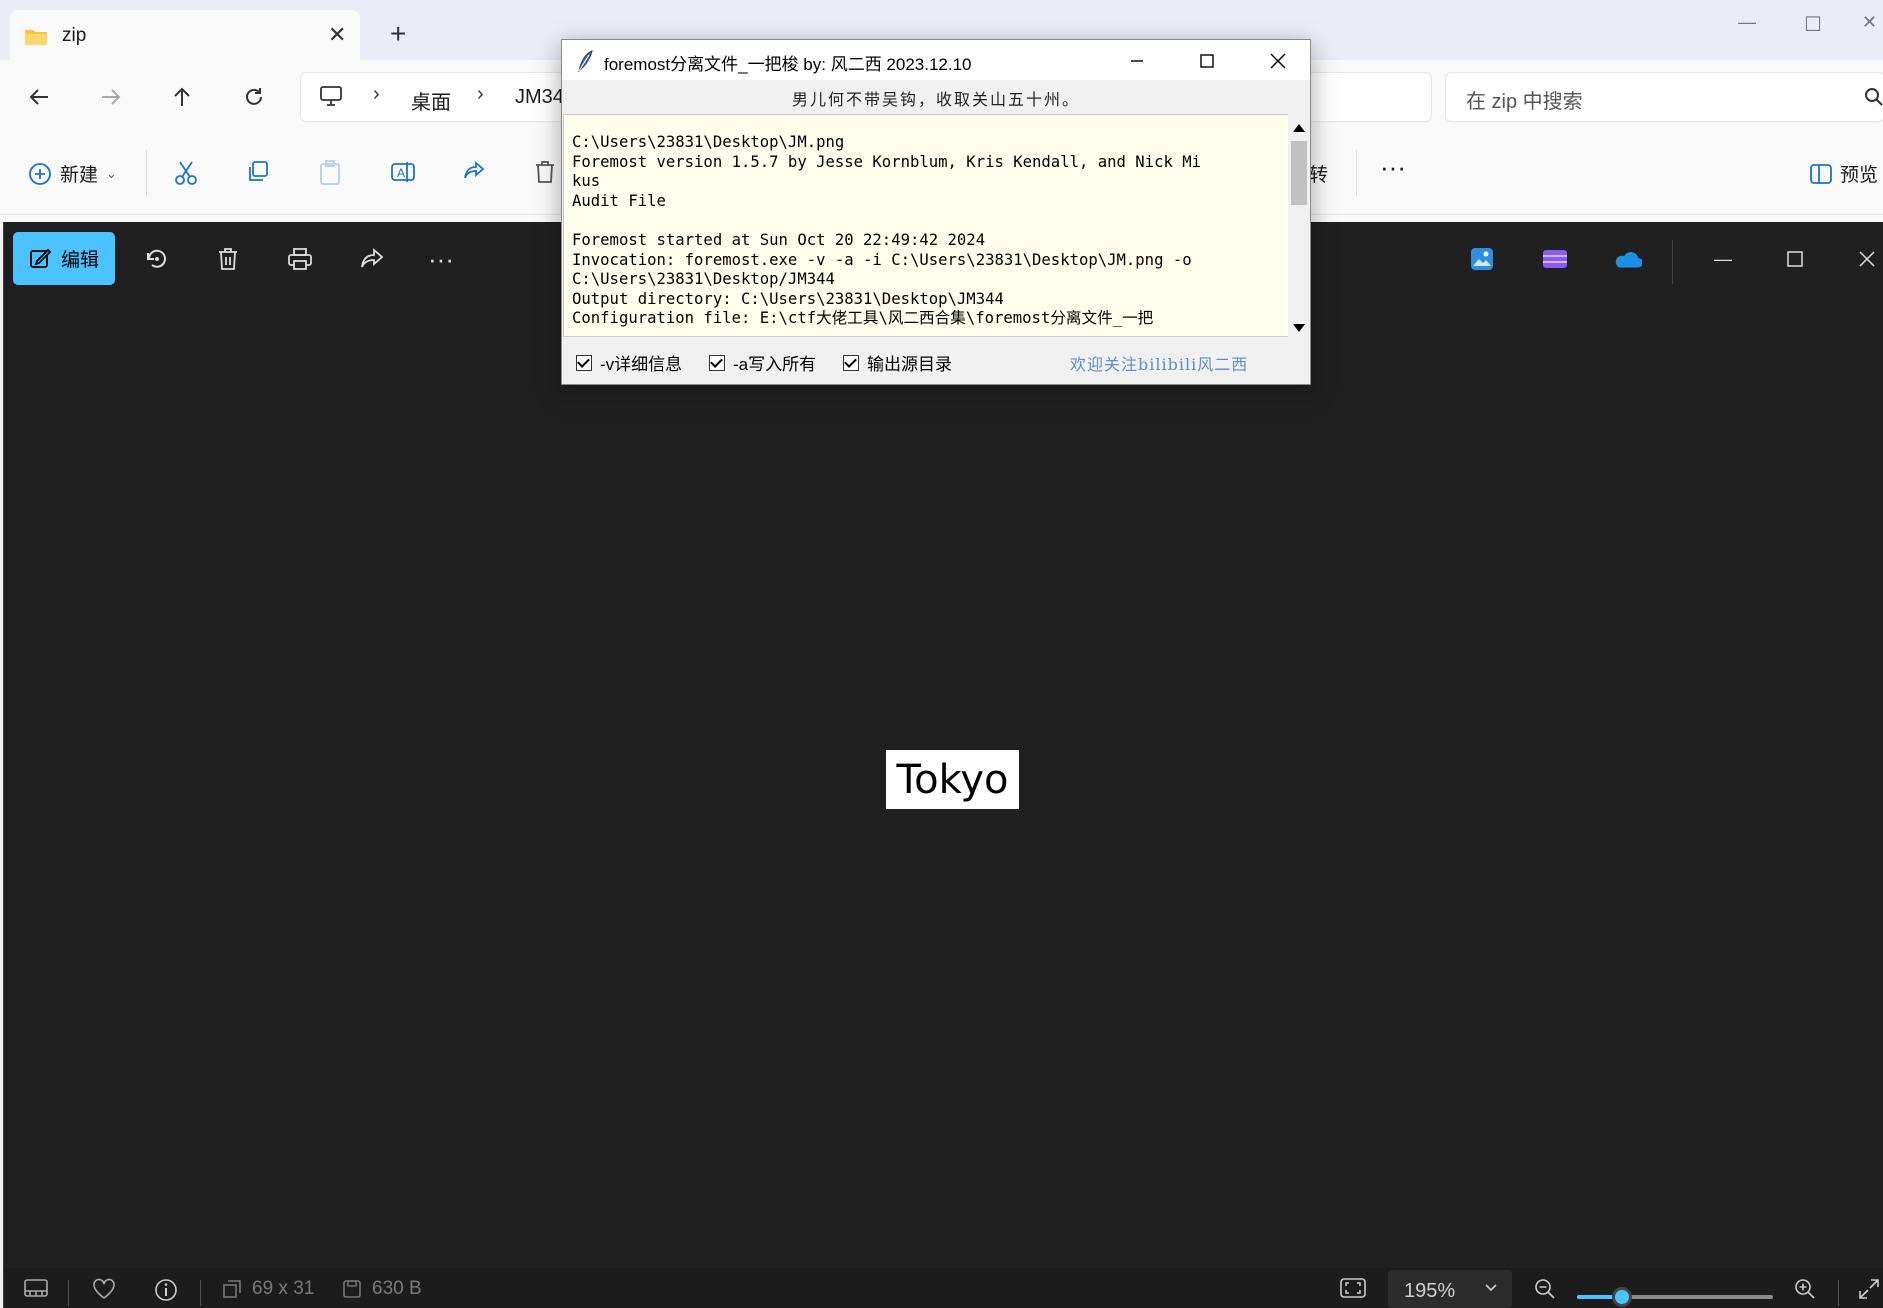 The height and width of the screenshot is (1308, 1883). Describe the element at coordinates (39, 97) in the screenshot. I see `back-icon` at that location.